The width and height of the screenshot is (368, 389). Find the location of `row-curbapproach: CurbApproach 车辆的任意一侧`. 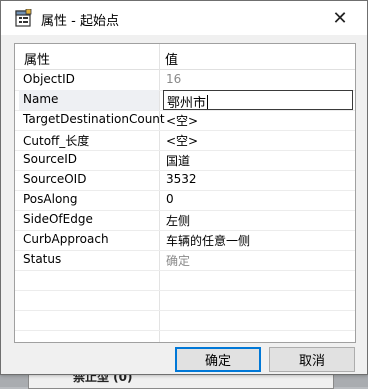

row-curbapproach: CurbApproach 车辆的任意一侧 is located at coordinates (185, 240).